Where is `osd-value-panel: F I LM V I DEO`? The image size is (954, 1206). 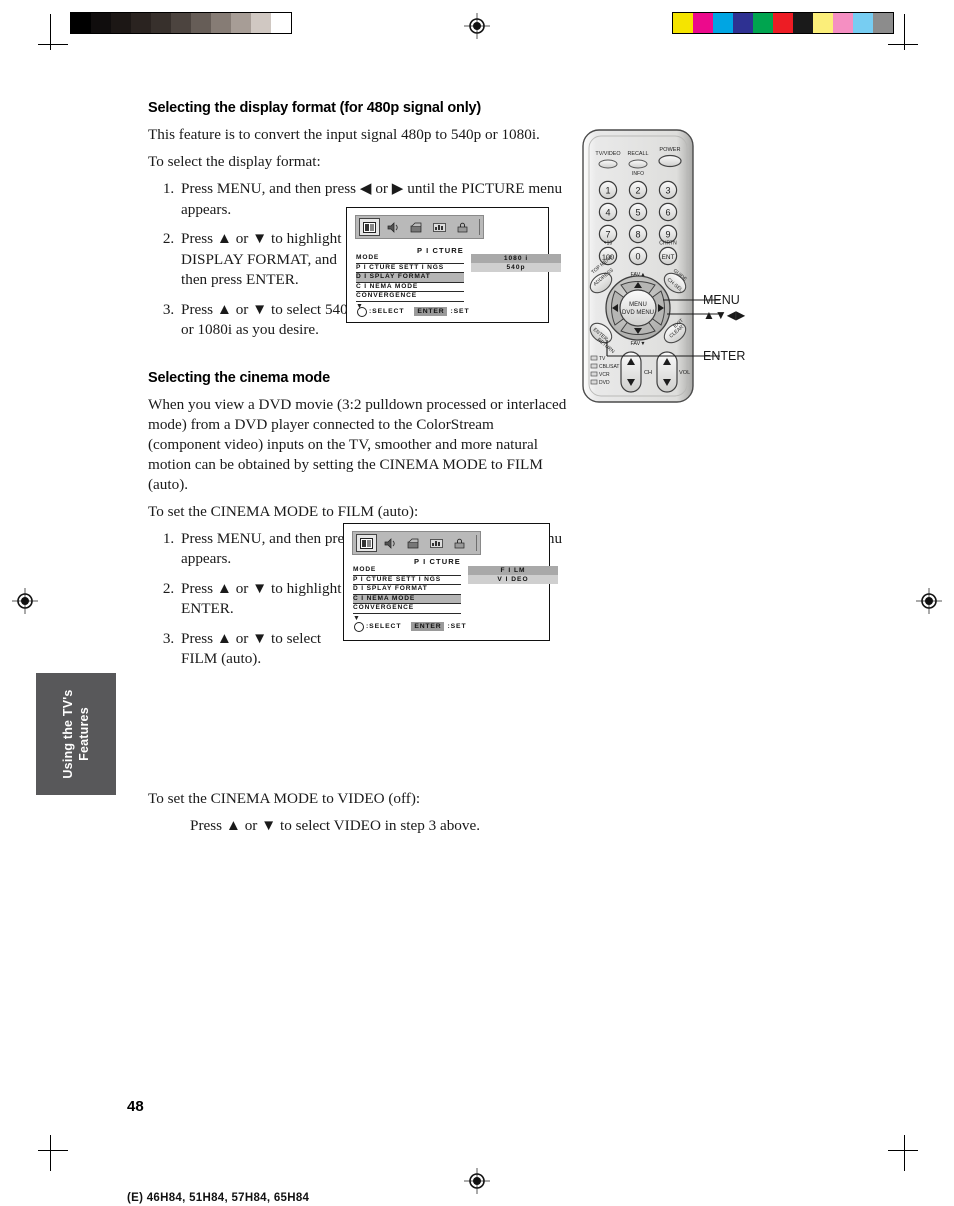
osd-value-panel: F I LM V I DEO is located at coordinates (513, 575).